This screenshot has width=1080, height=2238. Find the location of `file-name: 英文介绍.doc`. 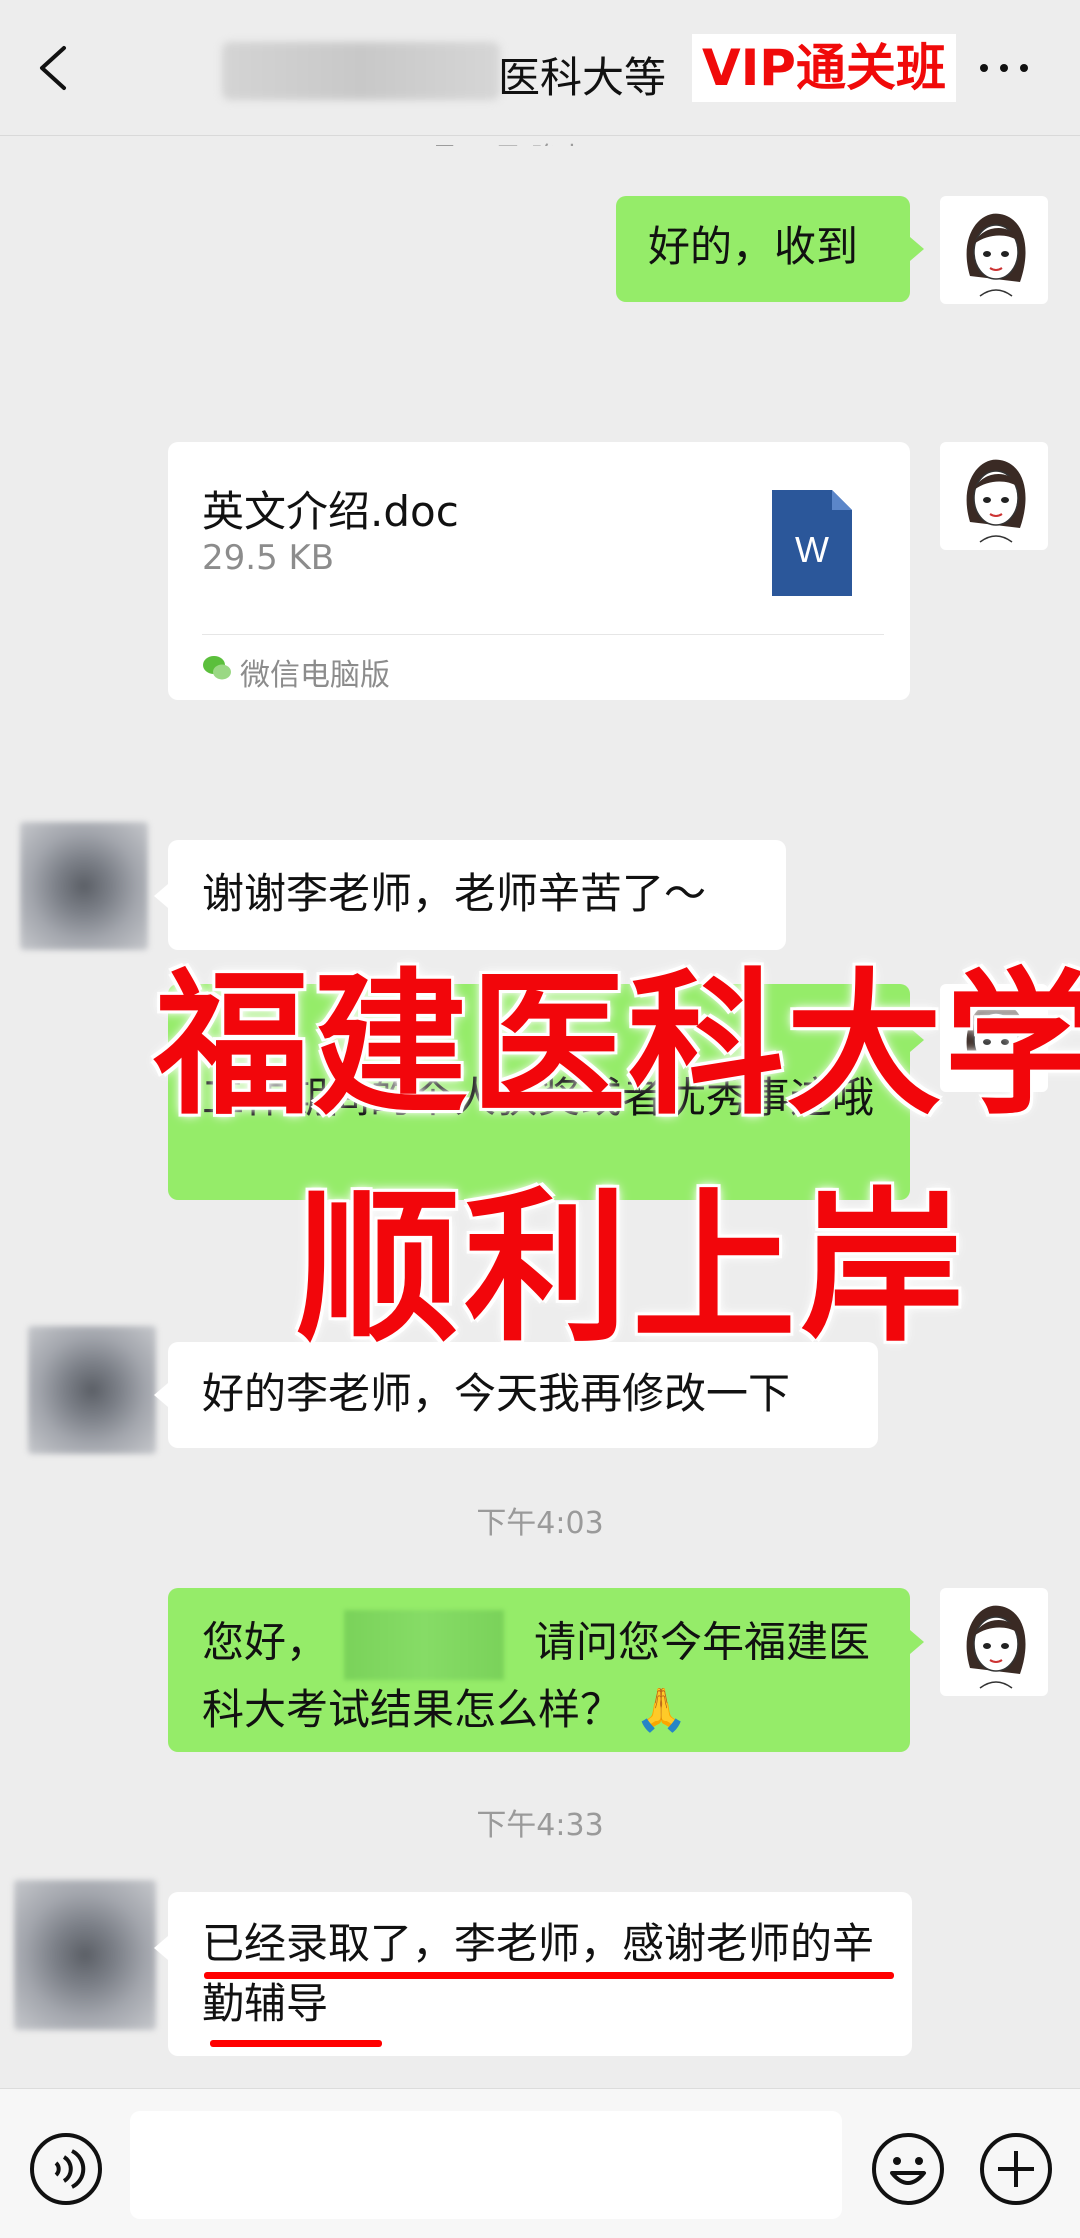

file-name: 英文介绍.doc is located at coordinates (330, 511).